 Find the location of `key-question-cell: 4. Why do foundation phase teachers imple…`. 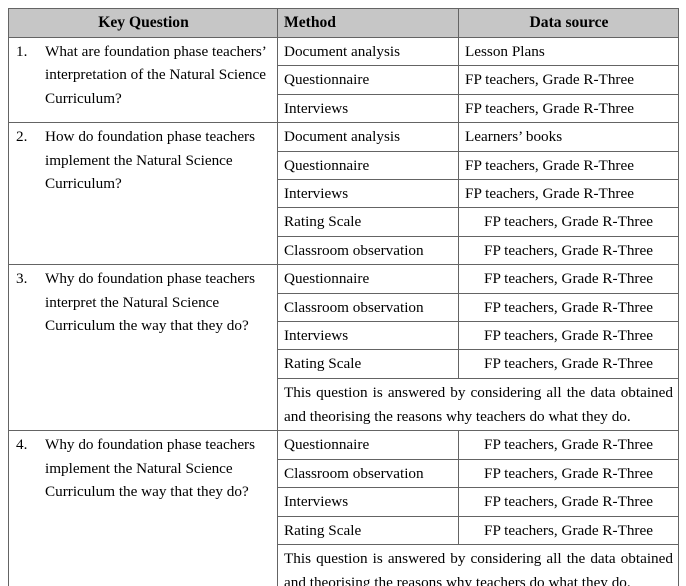

key-question-cell: 4. Why do foundation phase teachers imple… is located at coordinates (143, 508).